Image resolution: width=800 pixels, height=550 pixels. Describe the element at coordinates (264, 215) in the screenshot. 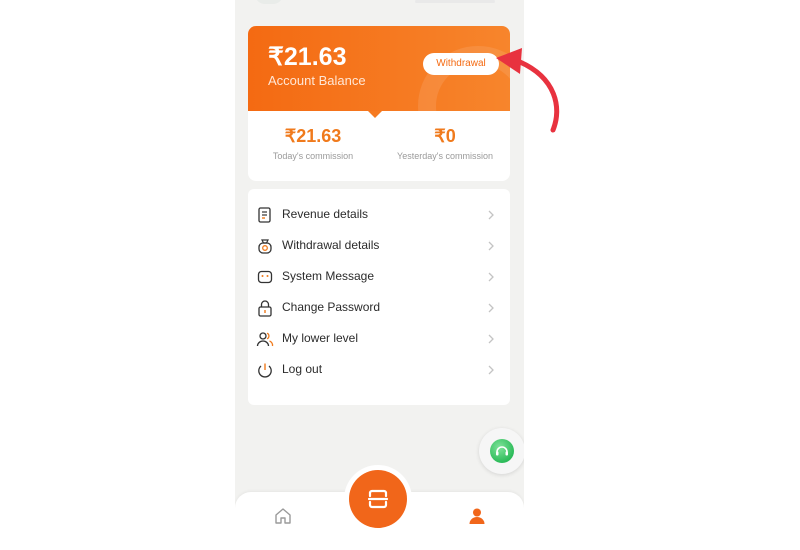

I see `document-icon` at that location.